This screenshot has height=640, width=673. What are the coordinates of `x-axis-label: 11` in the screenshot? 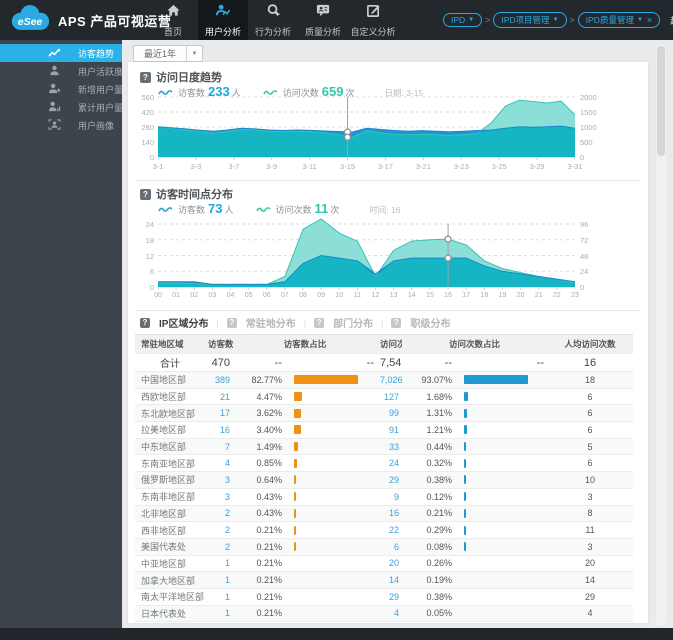 It's located at (357, 295).